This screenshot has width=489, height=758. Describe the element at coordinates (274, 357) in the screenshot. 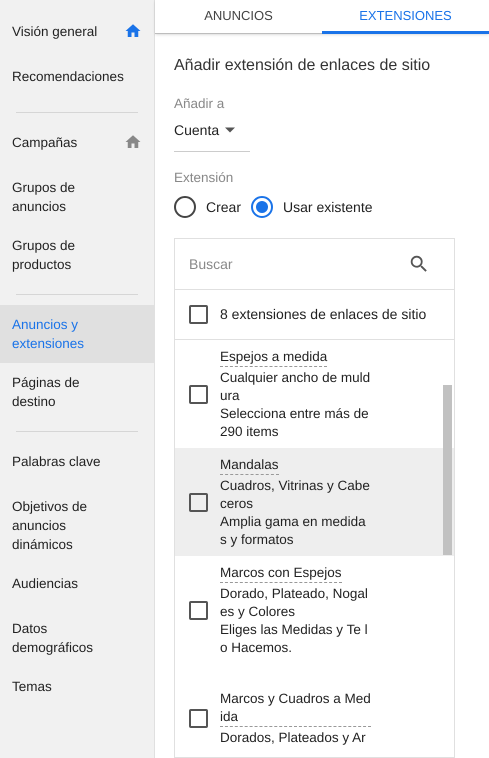

I see `item-title: Espejos a medida` at that location.